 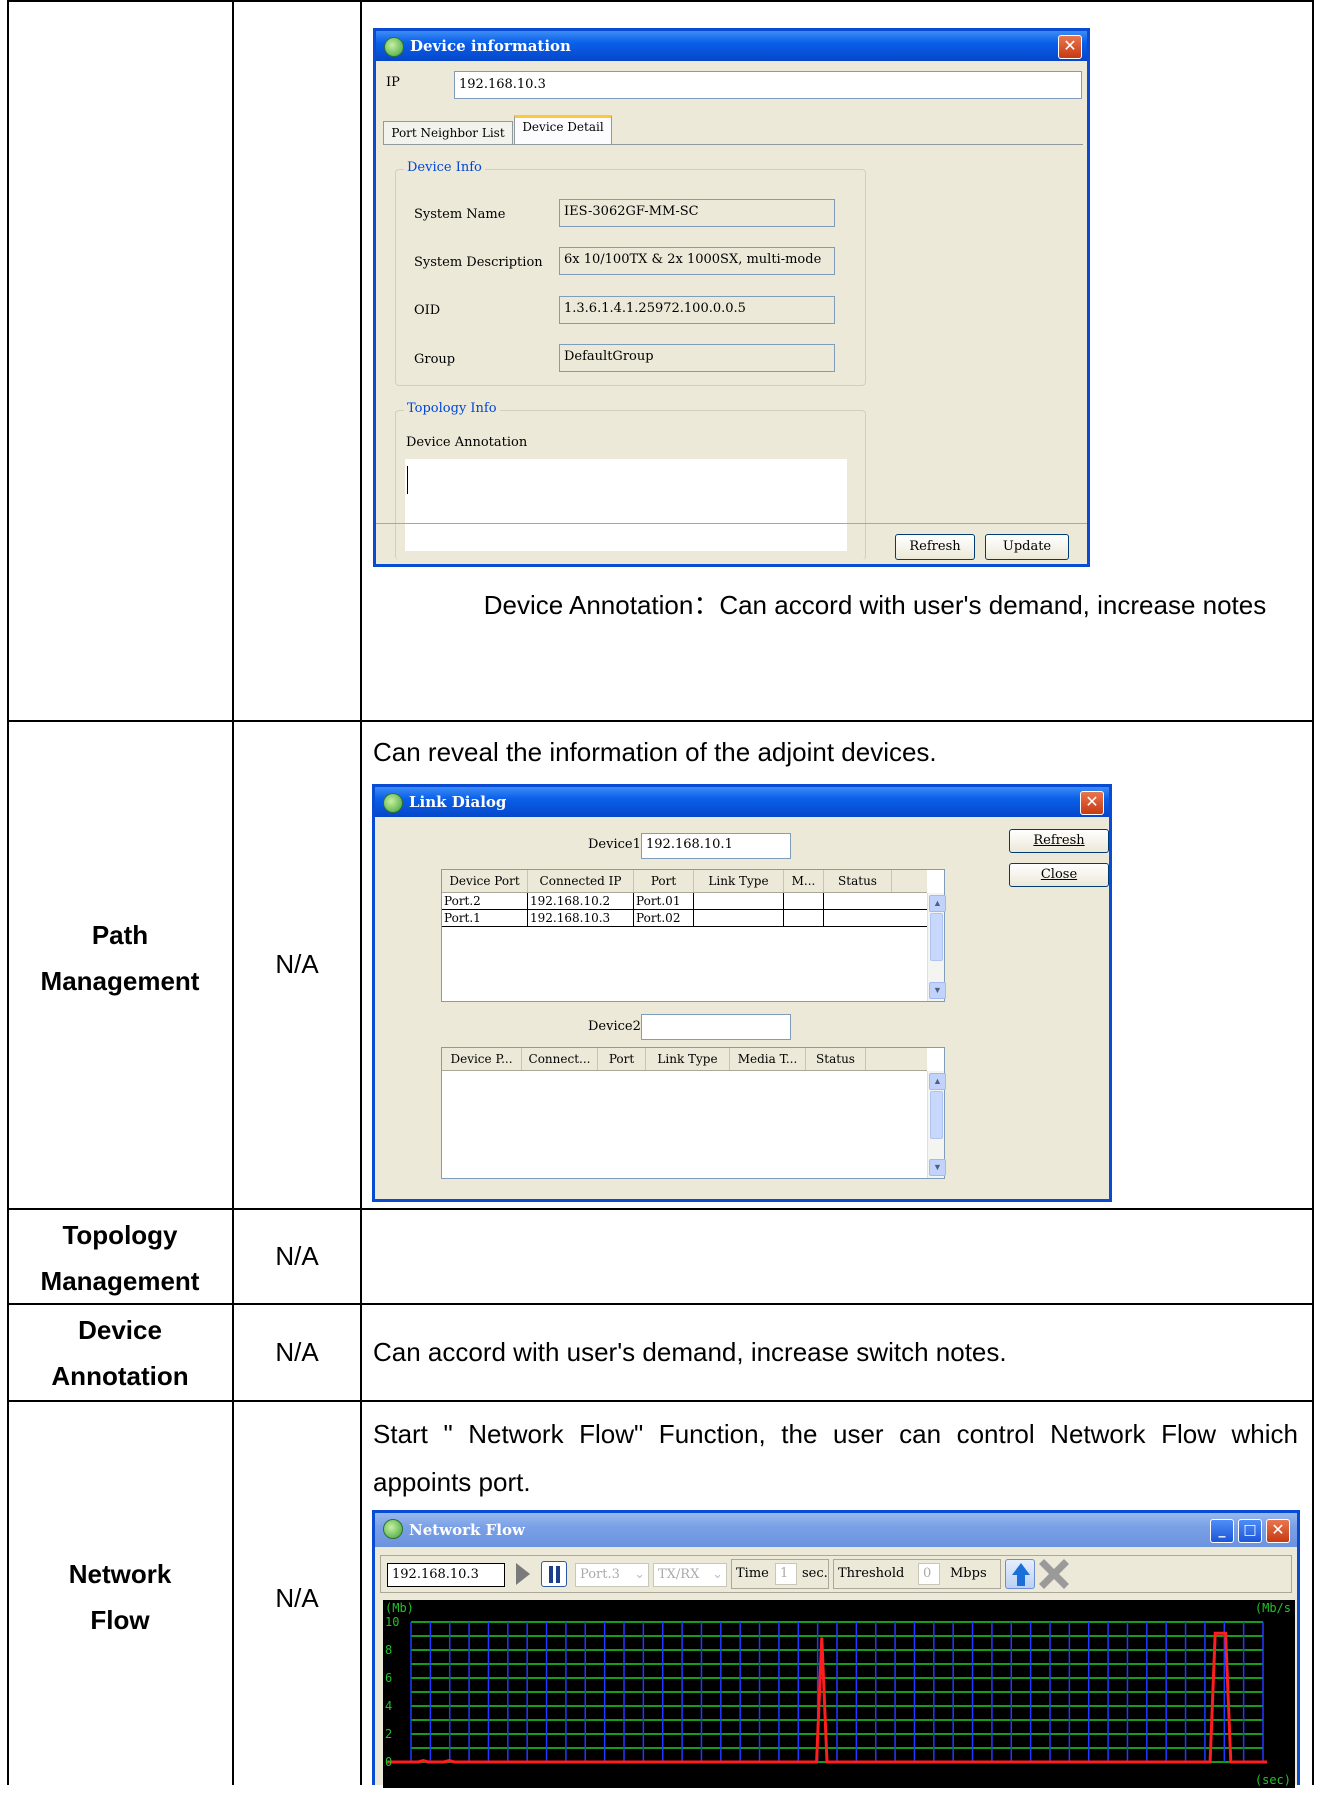 I want to click on app-icon, so click(x=393, y=1529).